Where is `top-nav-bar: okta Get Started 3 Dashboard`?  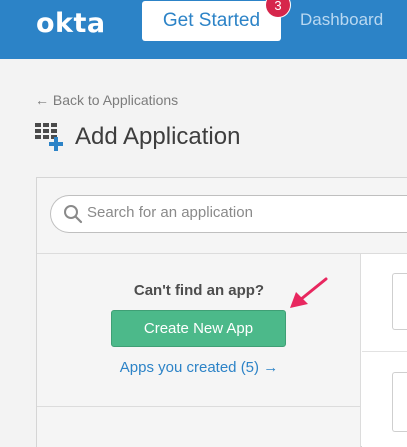
top-nav-bar: okta Get Started 3 Dashboard is located at coordinates (203, 29).